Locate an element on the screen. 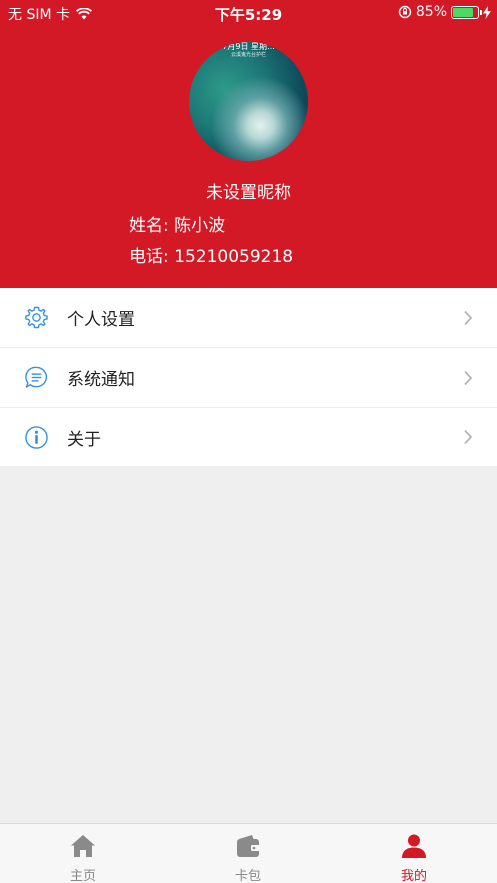 Image resolution: width=497 pixels, height=883 pixels. tab-wallet: 卡包 is located at coordinates (248, 853).